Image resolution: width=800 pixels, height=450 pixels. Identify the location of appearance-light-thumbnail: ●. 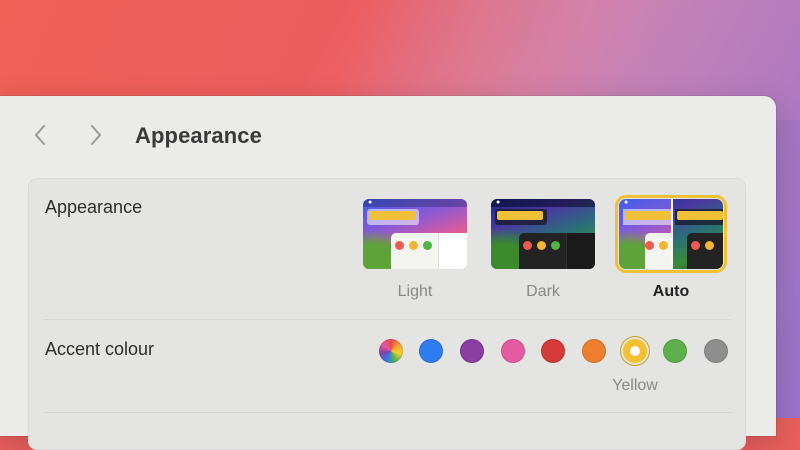
(415, 234).